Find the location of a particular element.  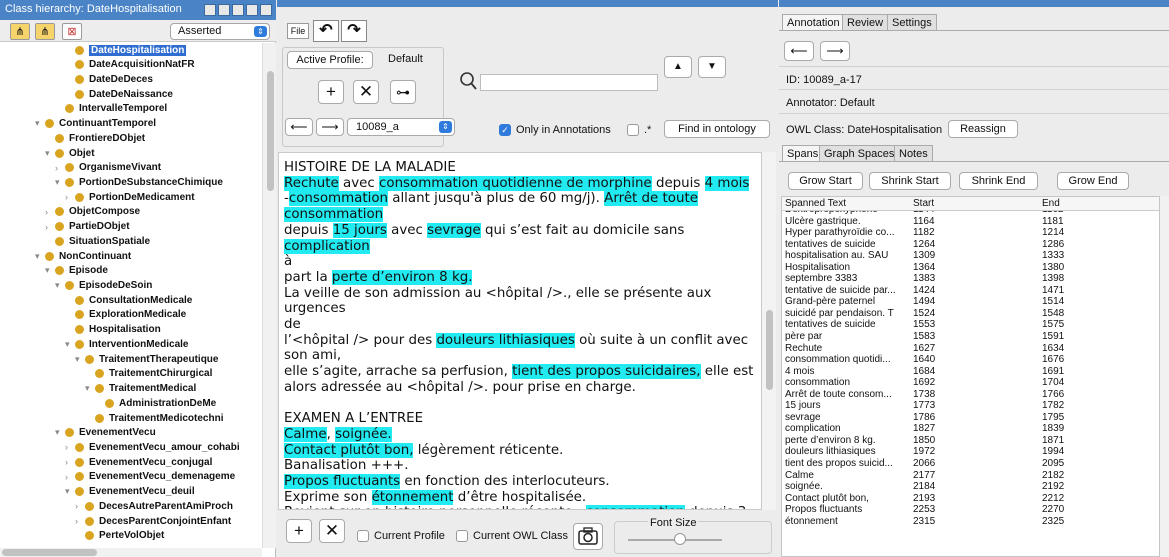

remove-span-icon: ✕ is located at coordinates (332, 531).